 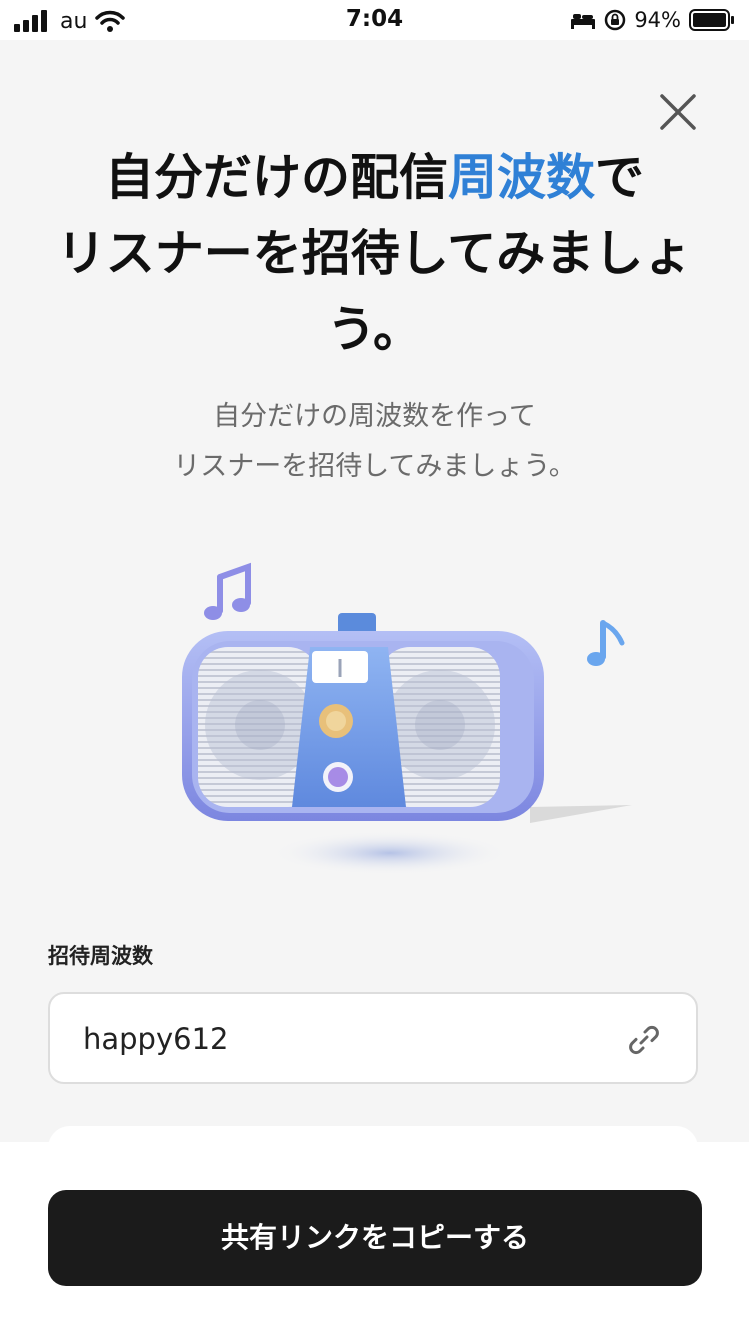 What do you see at coordinates (374, 466) in the screenshot?
I see `subtitle-line-2: リスナーを招待してみましょう。` at bounding box center [374, 466].